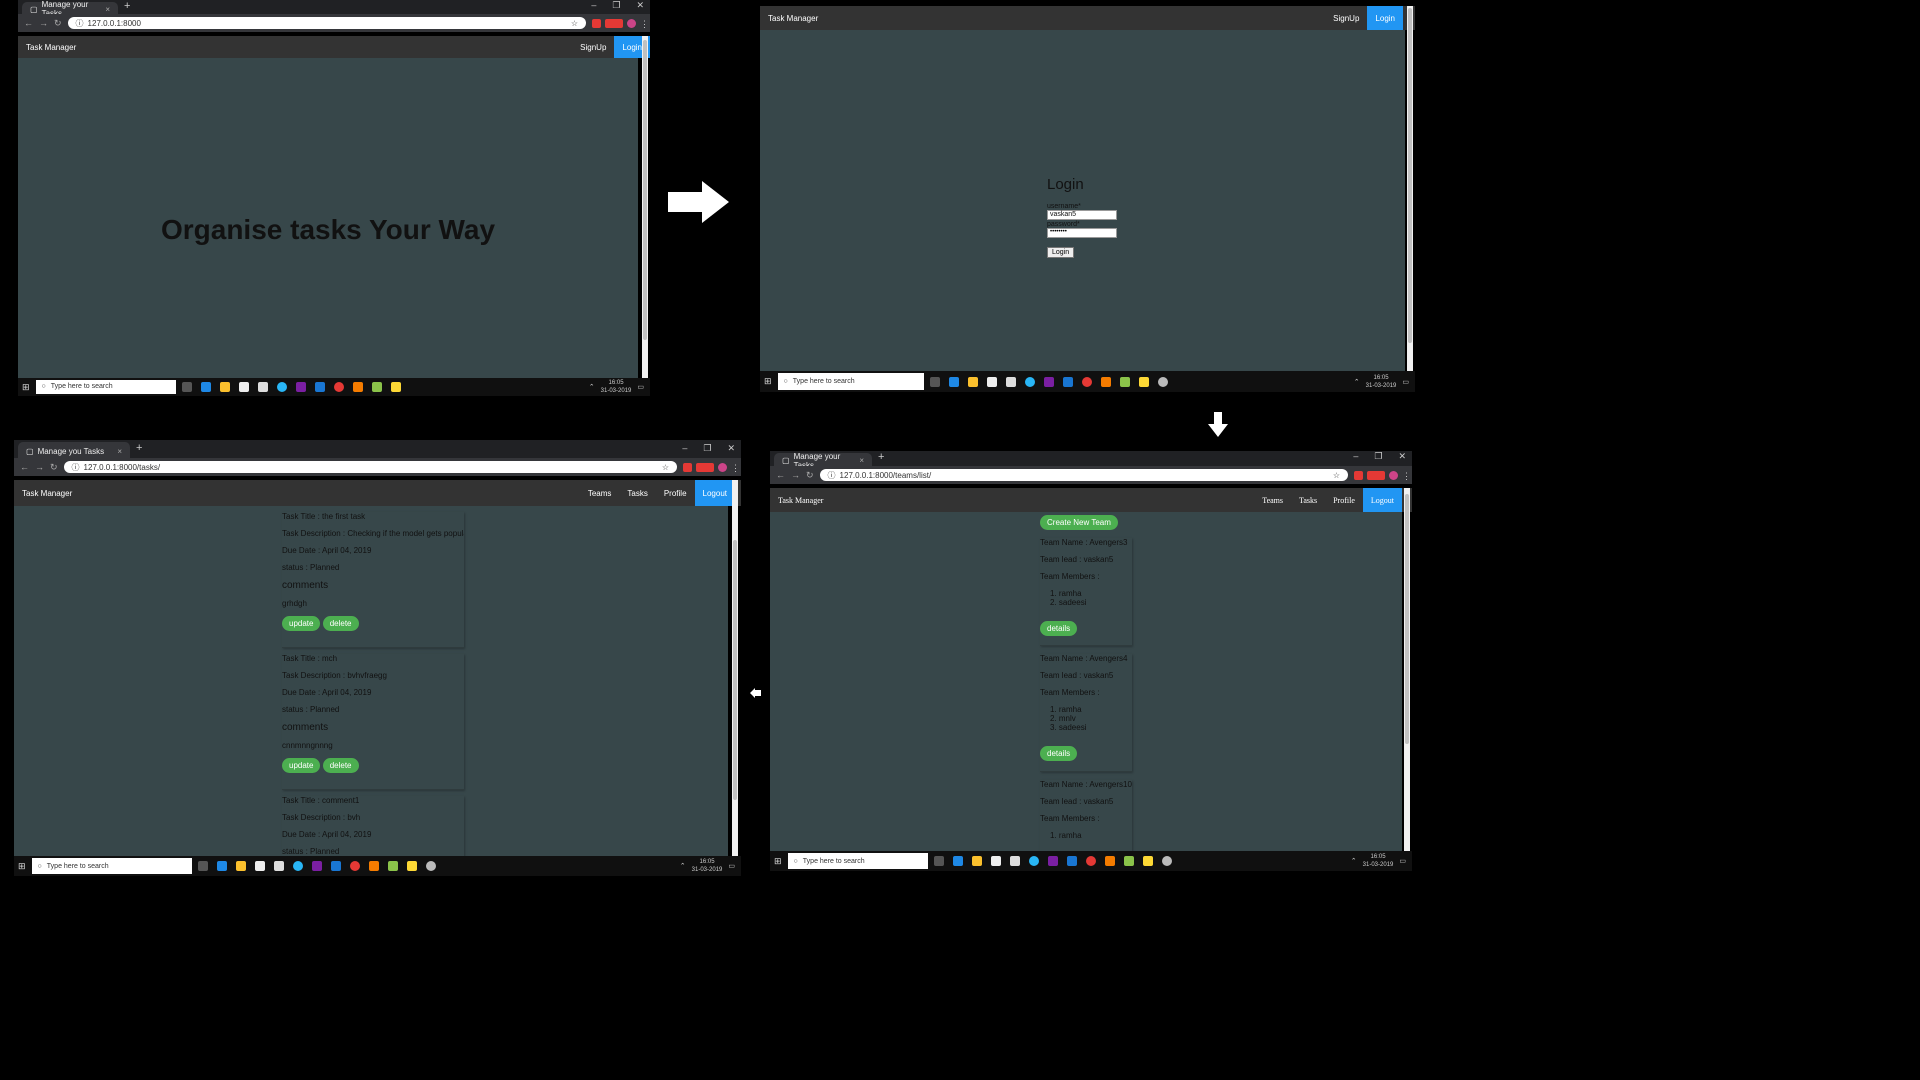  What do you see at coordinates (1079, 522) in the screenshot?
I see `create-team-button: Create New Team` at bounding box center [1079, 522].